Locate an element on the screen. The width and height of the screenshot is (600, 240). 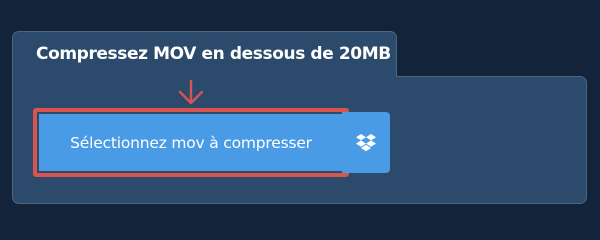
dropbox-button is located at coordinates (366, 142).